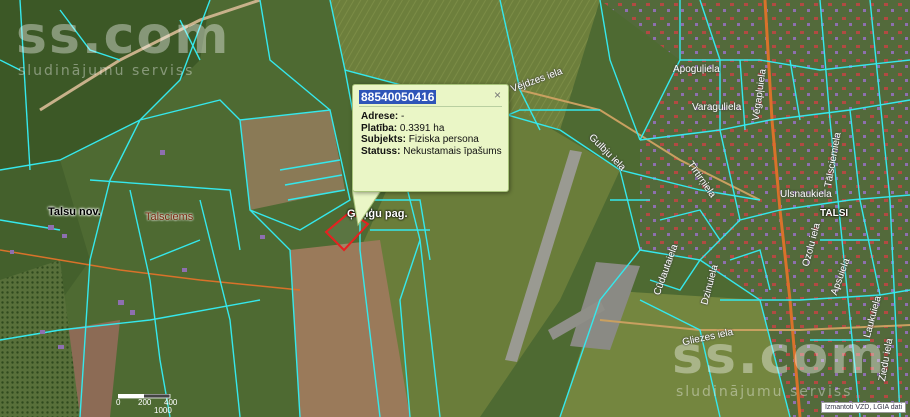 This screenshot has height=417, width=910. I want to click on scale-value: 1000, so click(163, 410).